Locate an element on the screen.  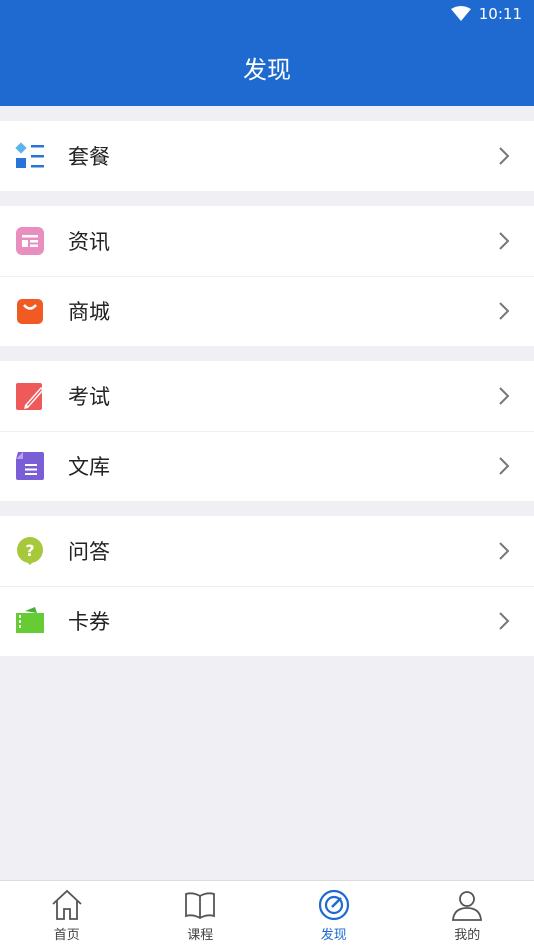
tab-me: 我的 is located at coordinates (467, 915).